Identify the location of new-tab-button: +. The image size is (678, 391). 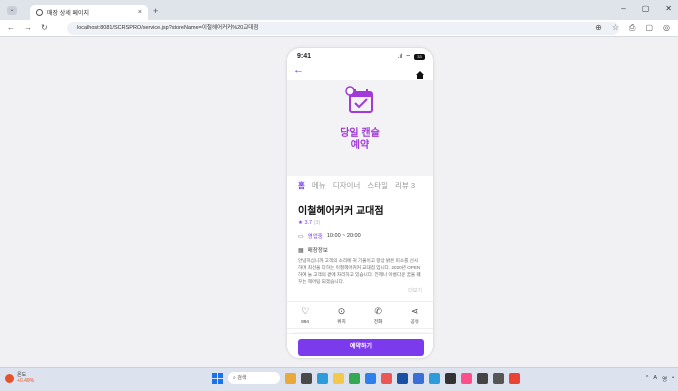
(155, 11).